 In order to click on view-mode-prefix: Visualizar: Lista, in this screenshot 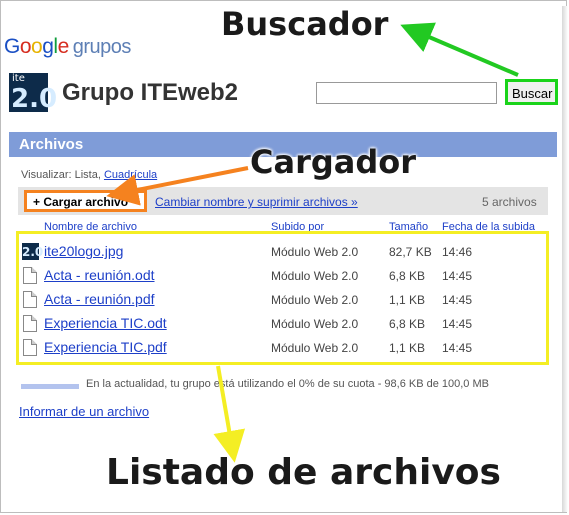, I will do `click(61, 175)`.